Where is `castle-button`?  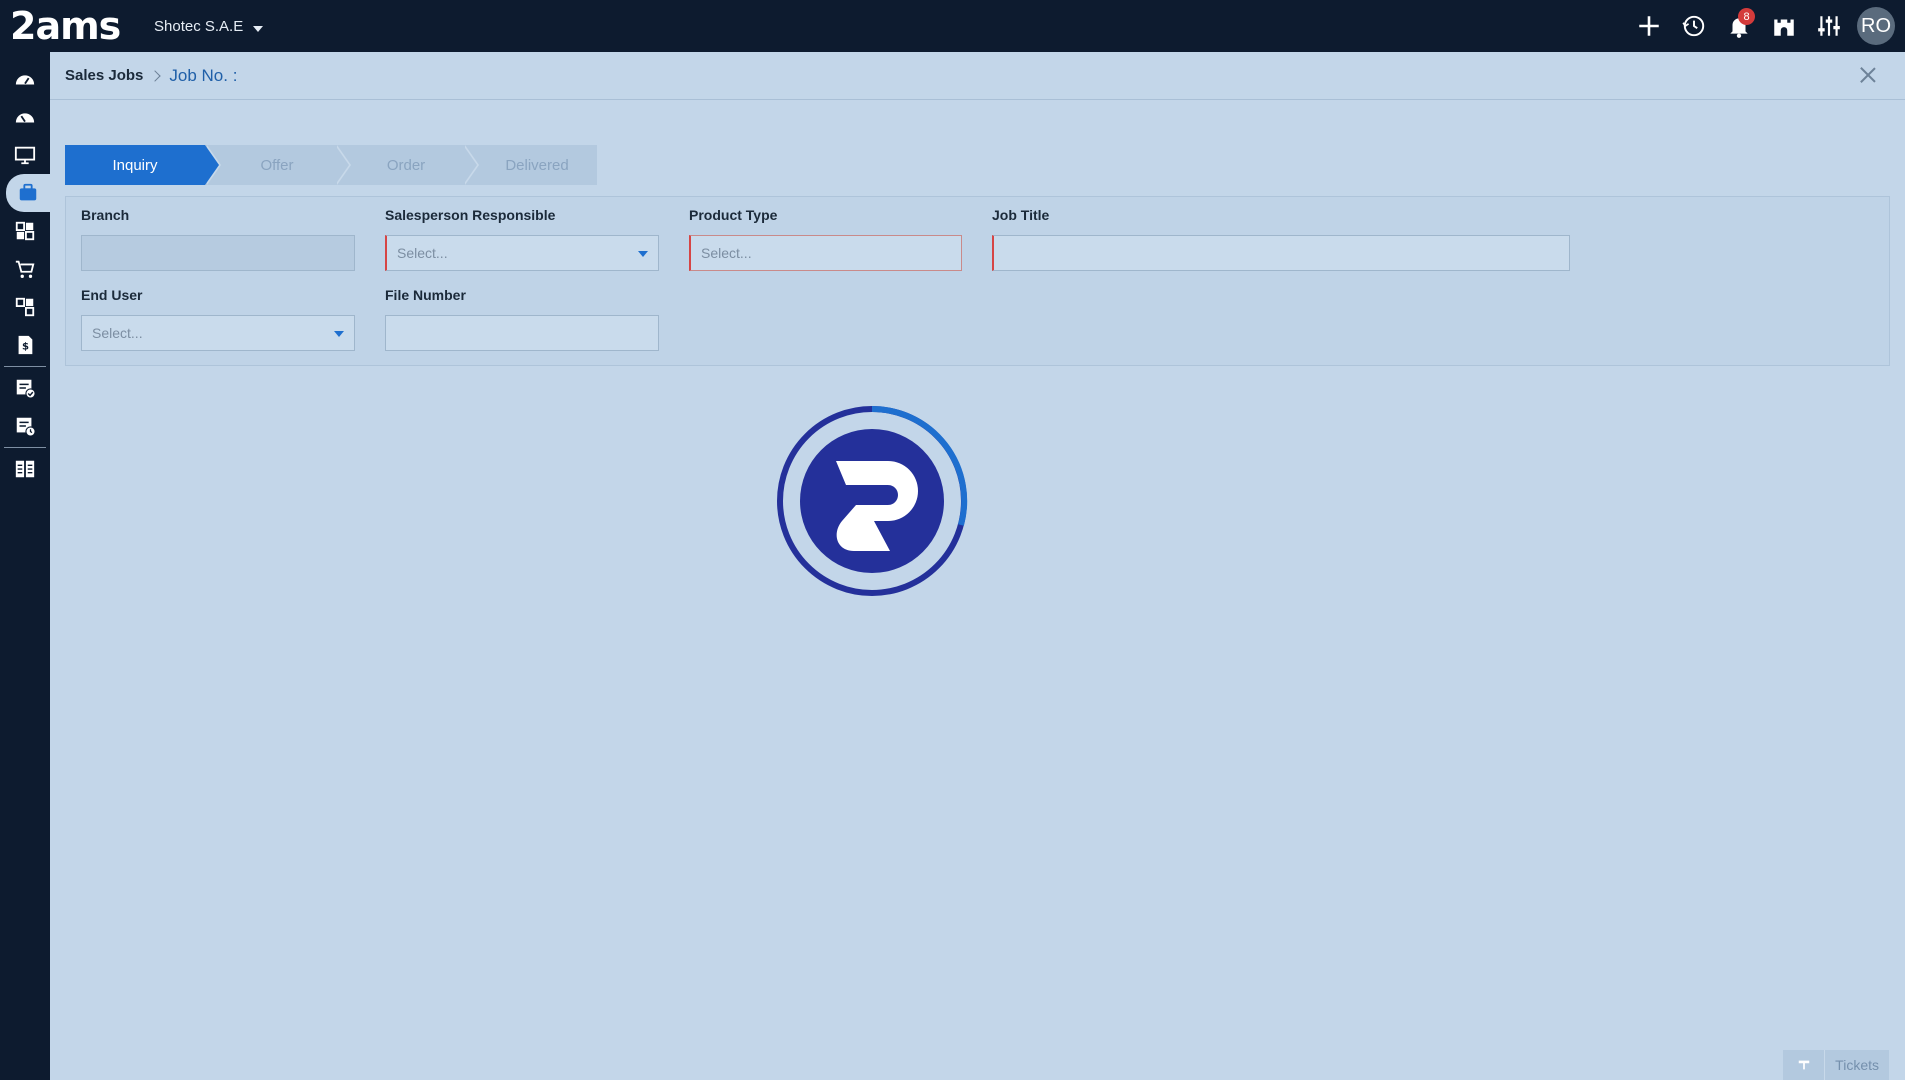
castle-button is located at coordinates (1783, 26).